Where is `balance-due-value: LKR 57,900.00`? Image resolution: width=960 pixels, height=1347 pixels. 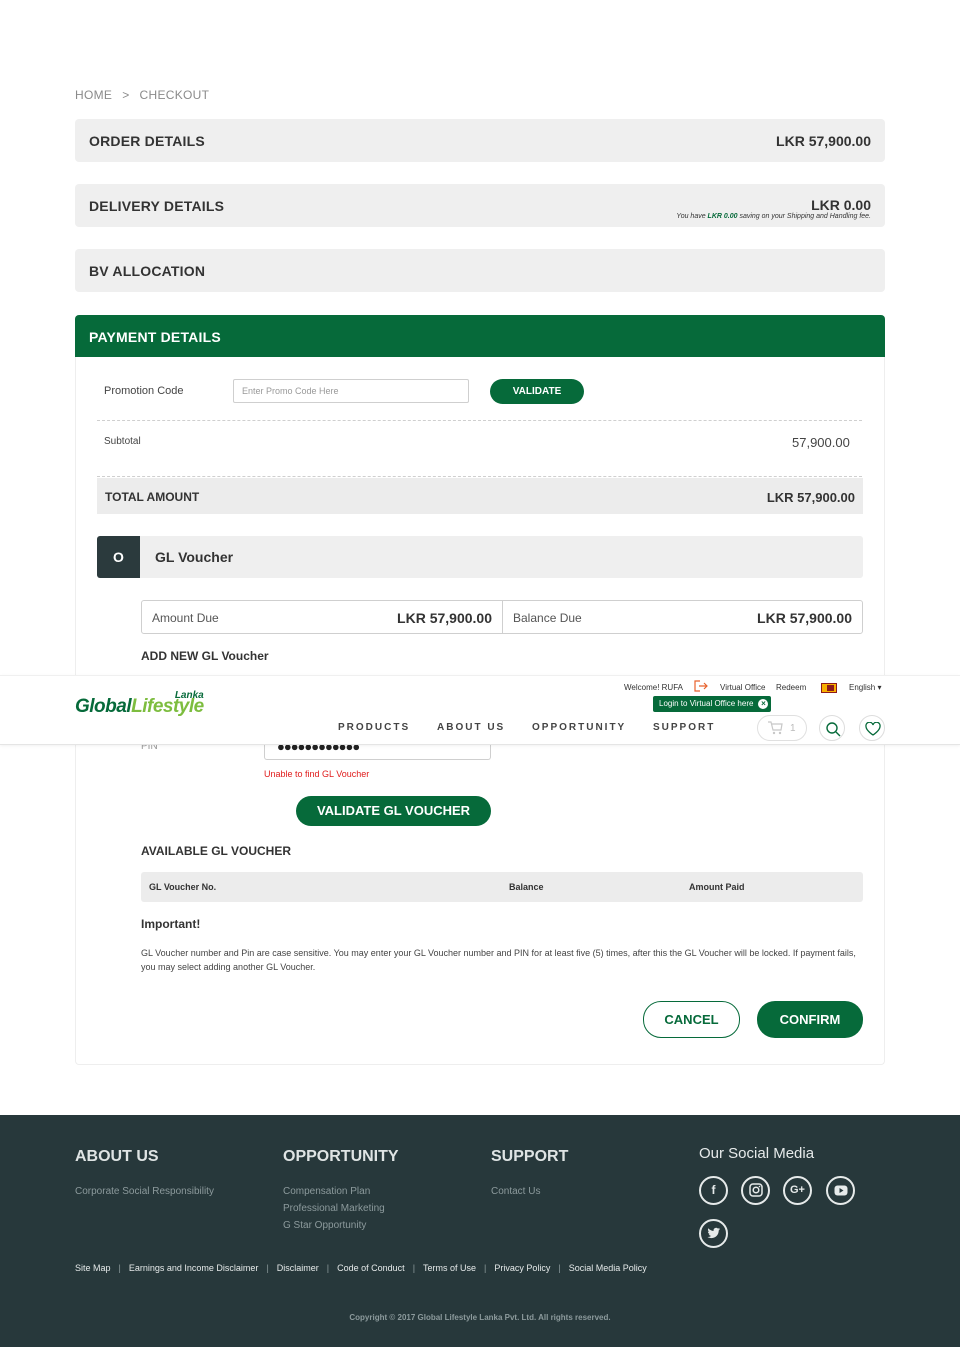
balance-due-value: LKR 57,900.00 is located at coordinates (804, 618).